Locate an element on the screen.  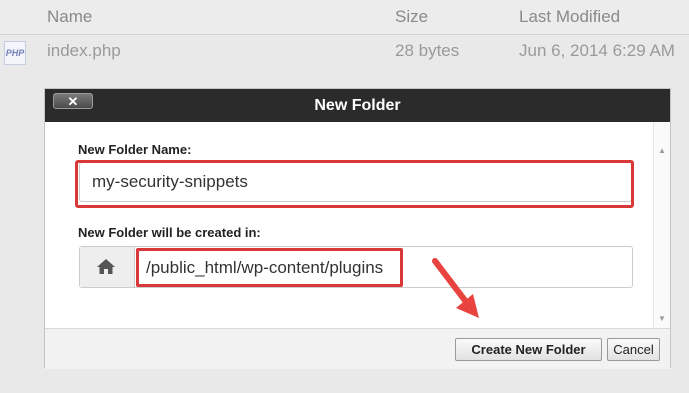
location-path-field: /public_html/wp-content/plugins is located at coordinates (356, 267).